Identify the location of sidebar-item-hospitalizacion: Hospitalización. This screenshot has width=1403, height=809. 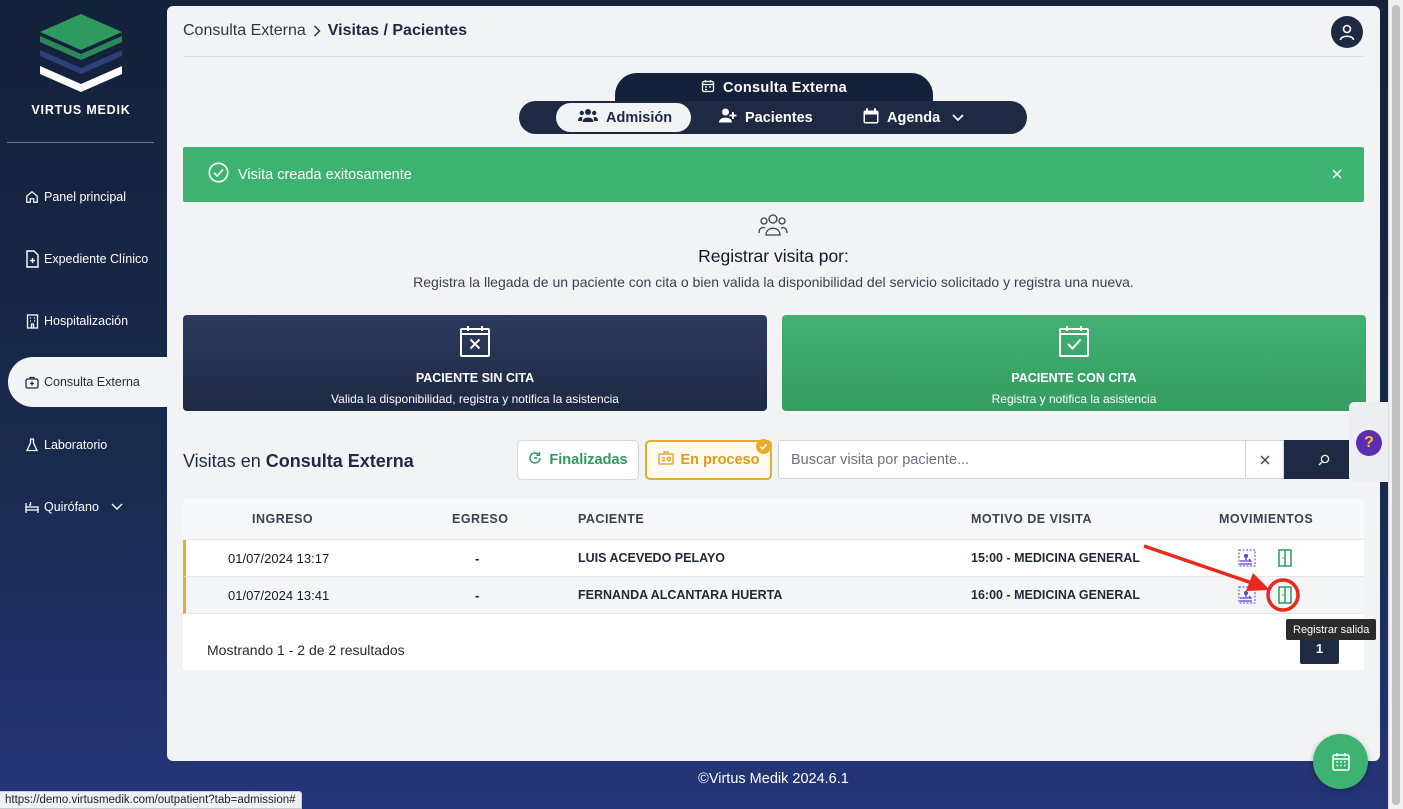
(87, 321).